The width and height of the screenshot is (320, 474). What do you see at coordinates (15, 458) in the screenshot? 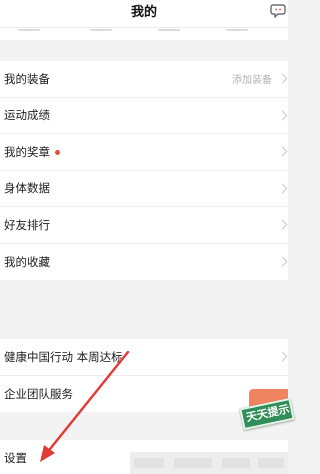
I see `row-label: 设置` at bounding box center [15, 458].